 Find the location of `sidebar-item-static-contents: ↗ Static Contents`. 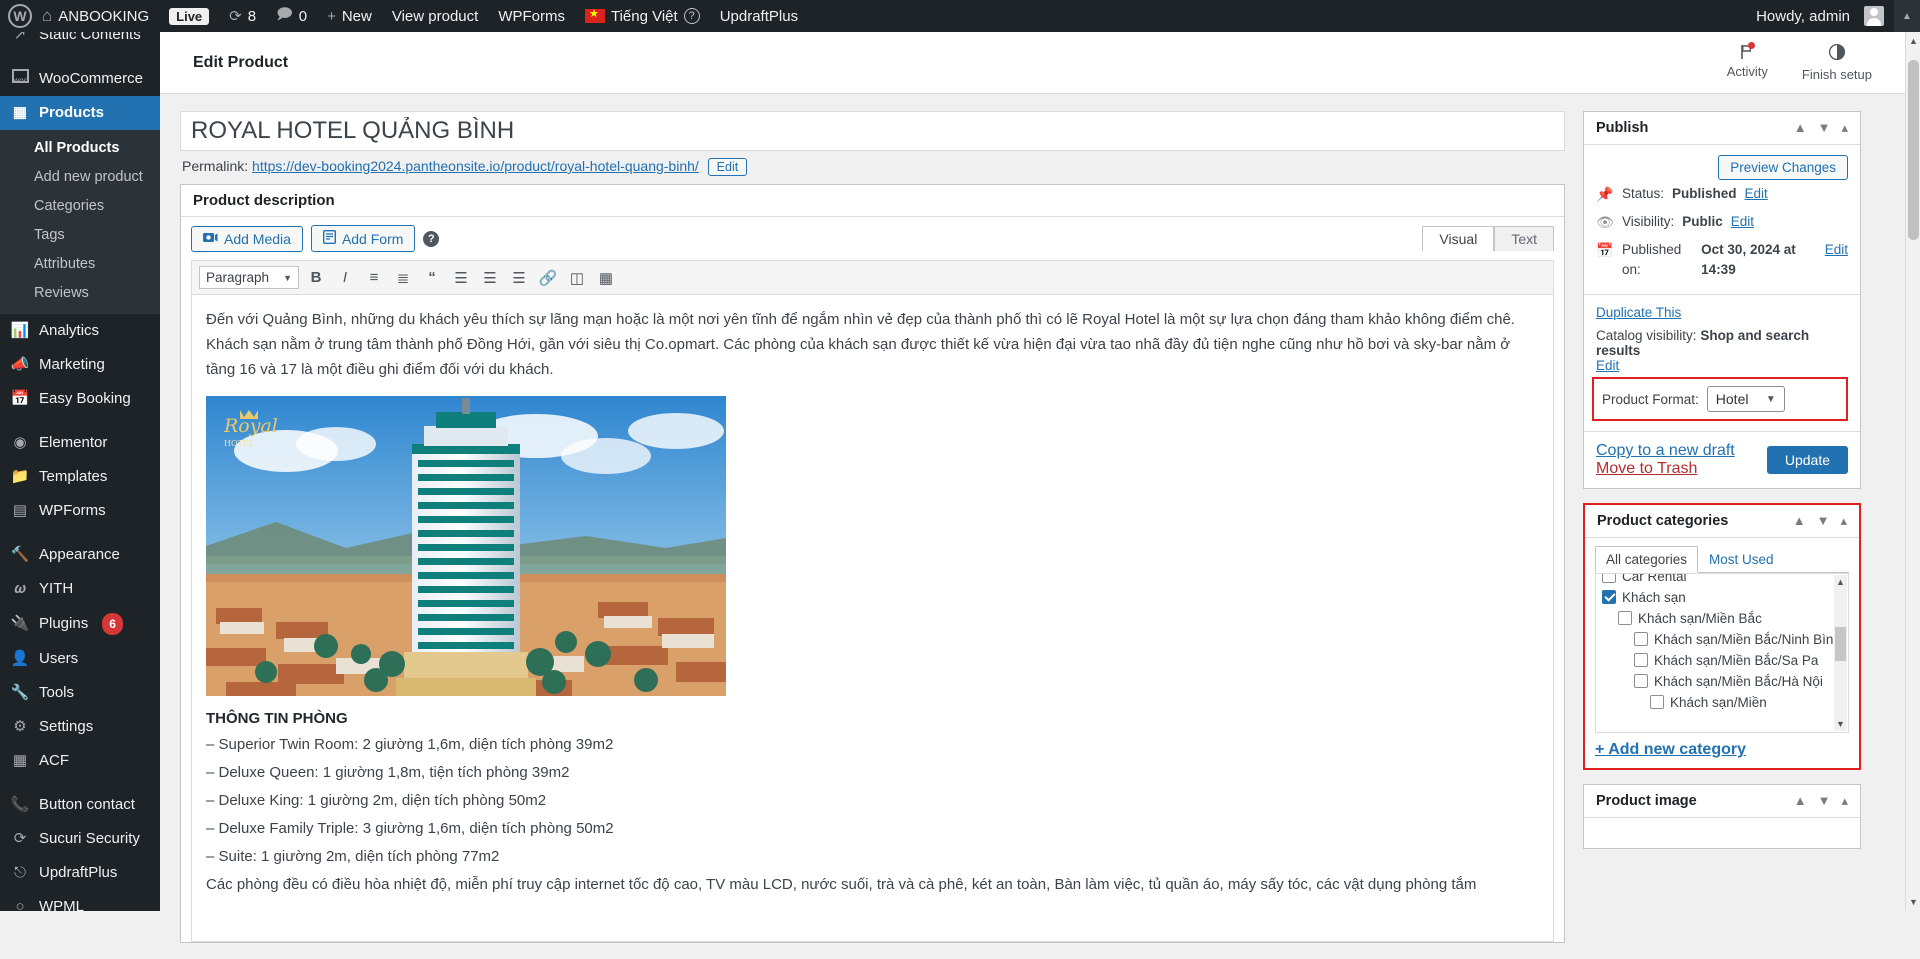

sidebar-item-static-contents: ↗ Static Contents is located at coordinates (80, 42).